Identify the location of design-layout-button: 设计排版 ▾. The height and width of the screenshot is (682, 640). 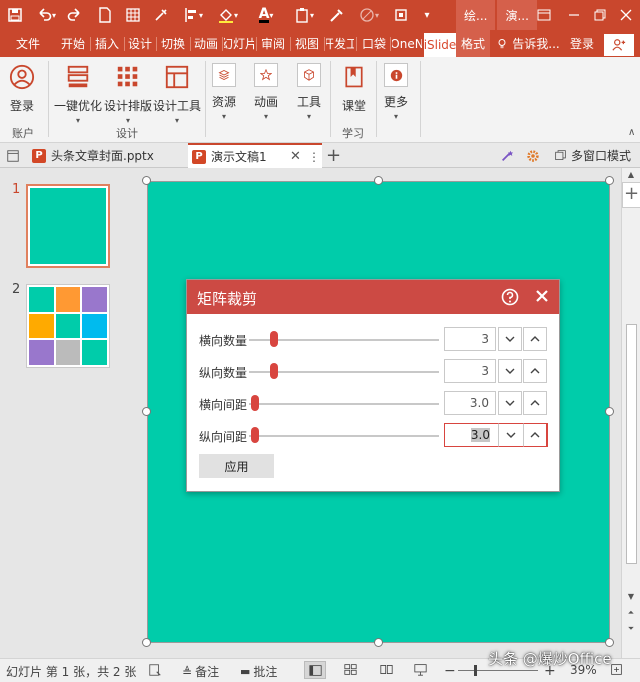
(128, 94).